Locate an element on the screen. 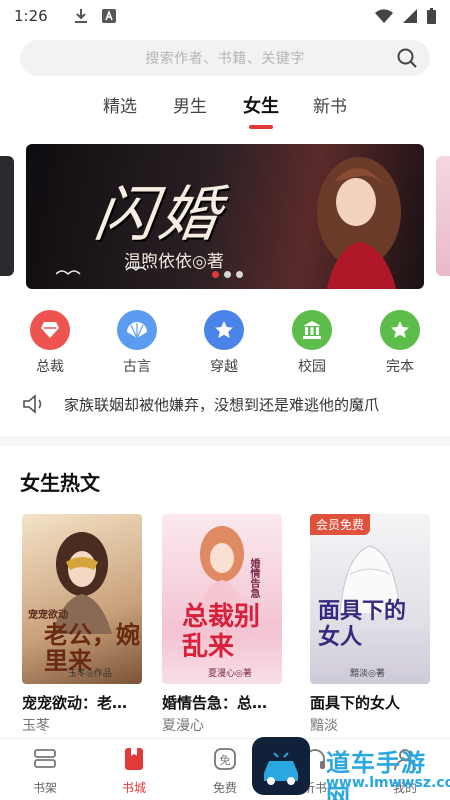 This screenshot has width=450, height=800. speaker-icon is located at coordinates (32, 404).